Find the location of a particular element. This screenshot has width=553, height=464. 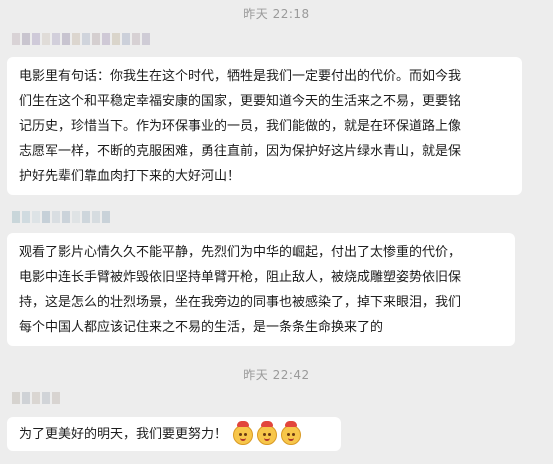

emoji-group is located at coordinates (267, 432).